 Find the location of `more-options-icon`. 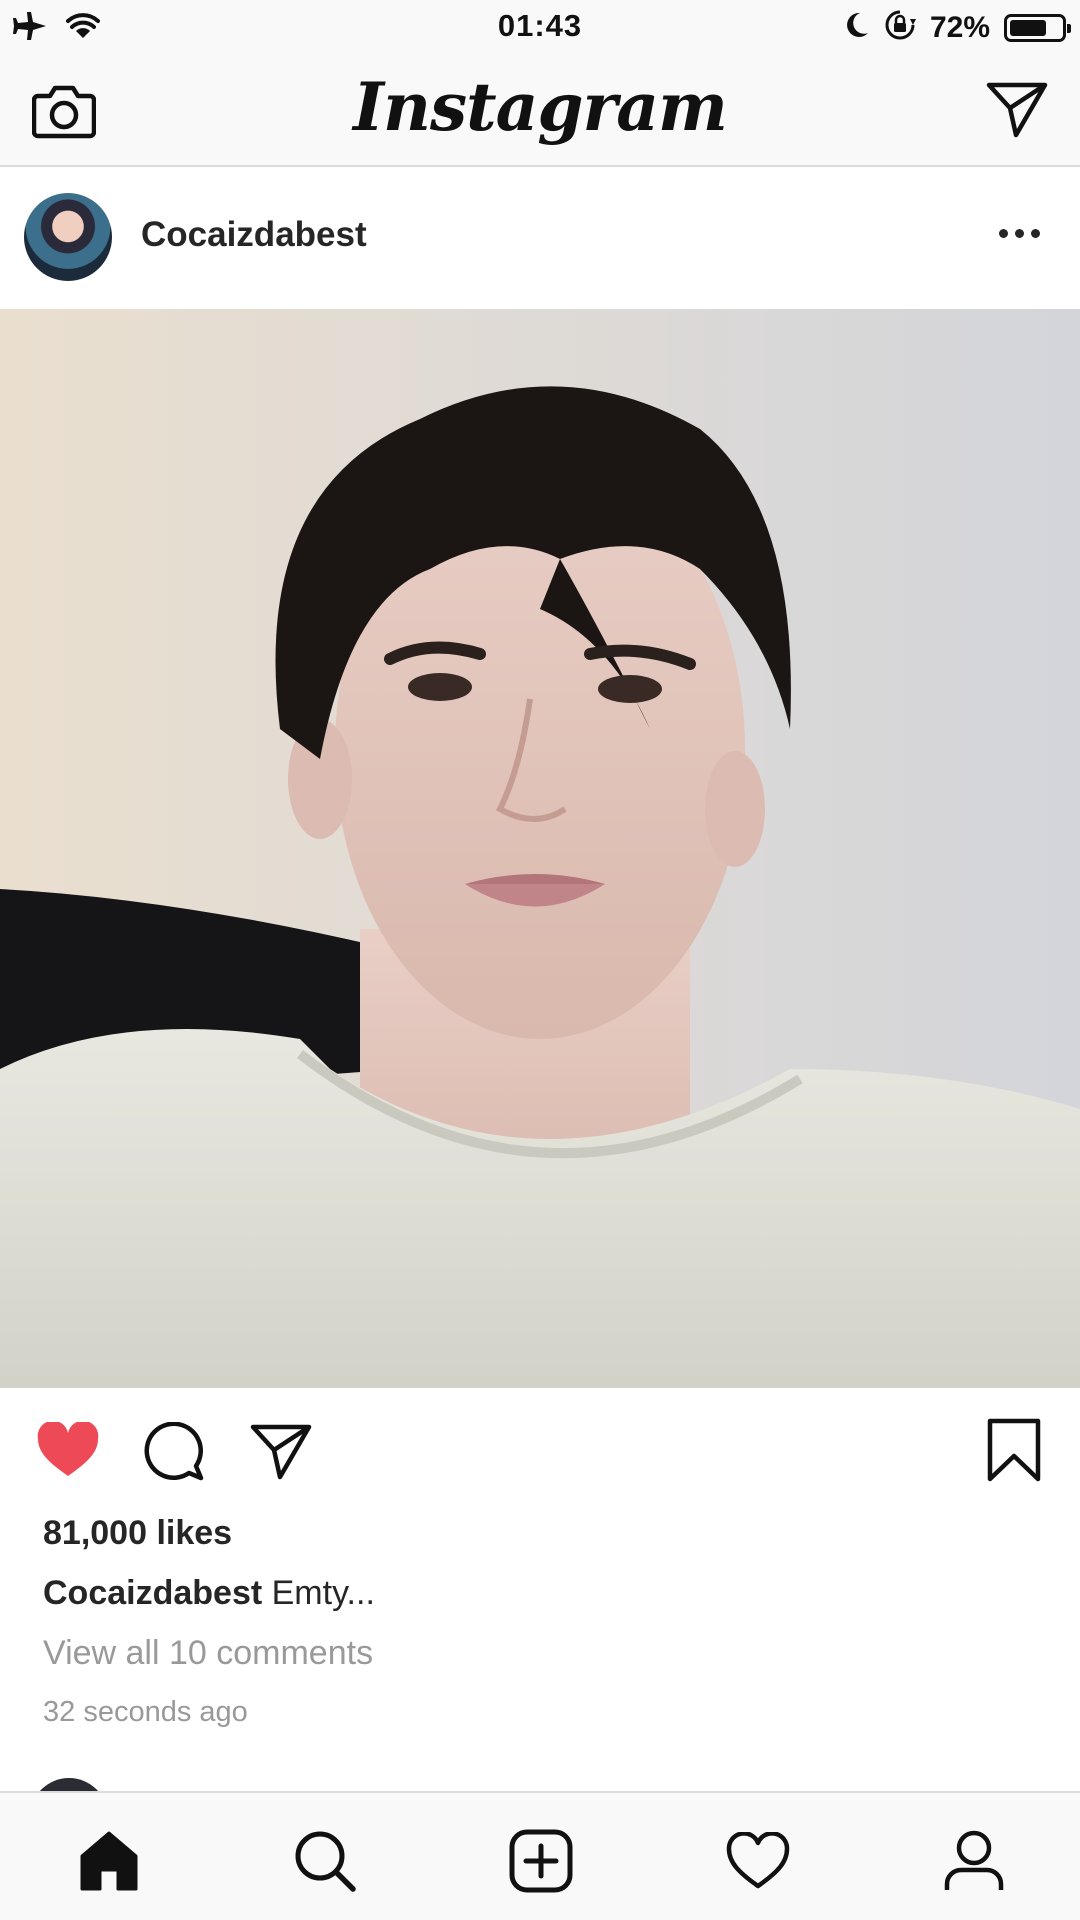

more-options-icon is located at coordinates (1019, 233).